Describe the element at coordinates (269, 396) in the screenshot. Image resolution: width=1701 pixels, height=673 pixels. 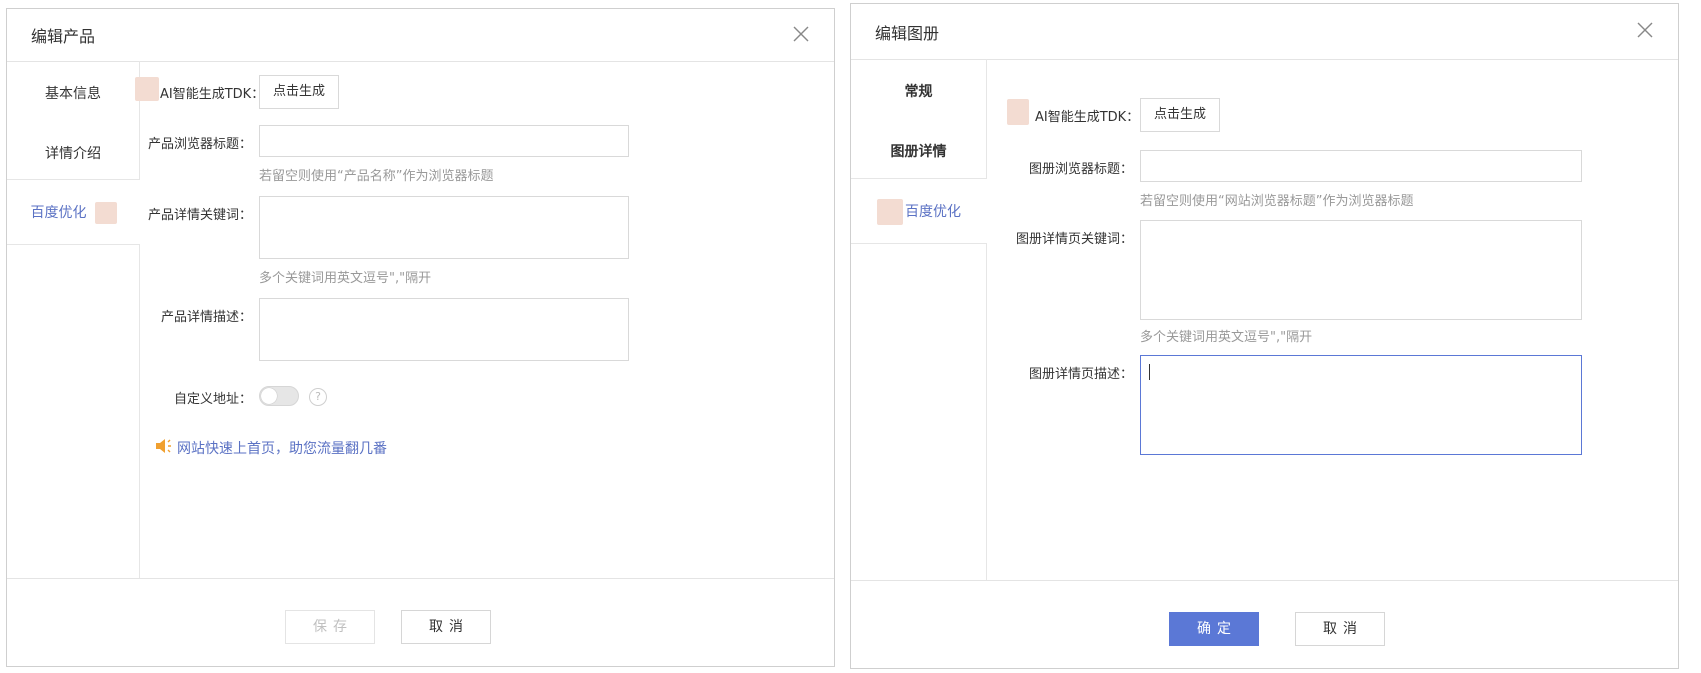
I see `toggle-knob` at that location.